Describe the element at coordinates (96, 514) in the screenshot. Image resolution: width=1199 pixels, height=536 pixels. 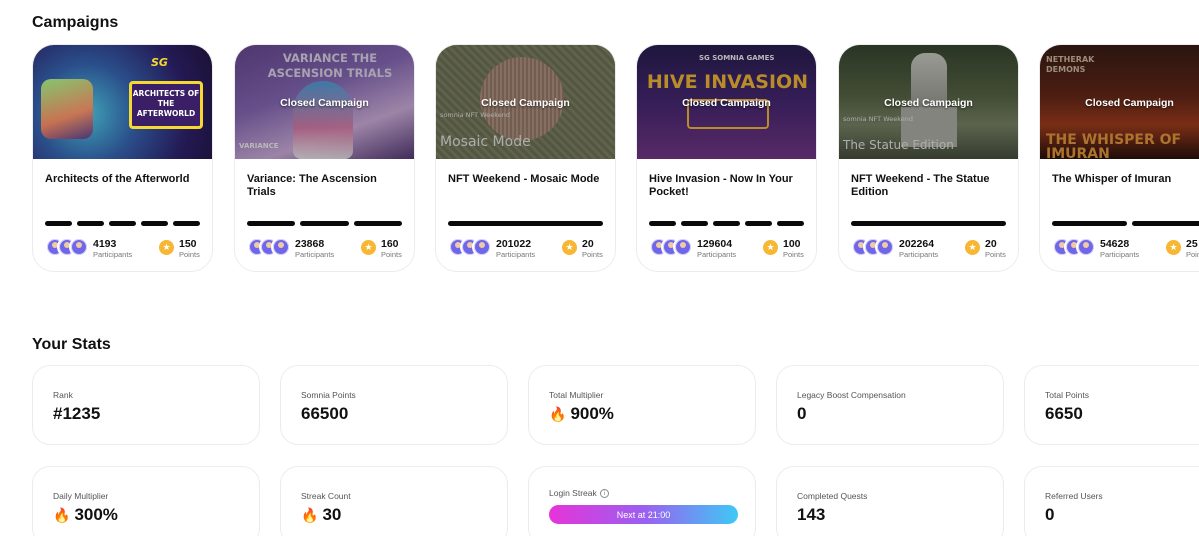
I see `daily-multiplier-value: 300%` at that location.